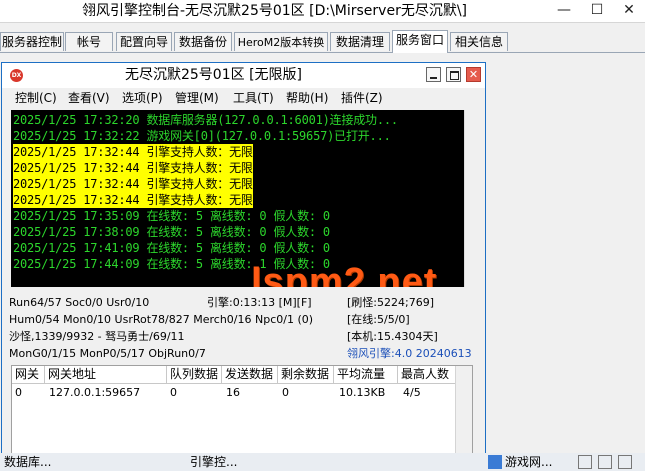 The width and height of the screenshot is (645, 471). What do you see at coordinates (89, 41) in the screenshot?
I see `tab-account: 帐号` at bounding box center [89, 41].